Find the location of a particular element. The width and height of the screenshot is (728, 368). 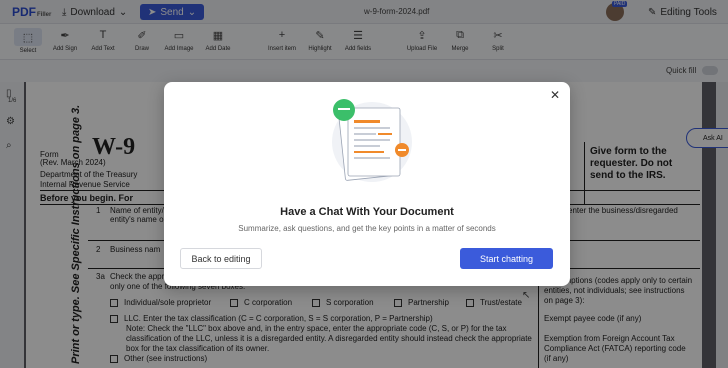

back-to-editing-button: Back to editing is located at coordinates (221, 258).